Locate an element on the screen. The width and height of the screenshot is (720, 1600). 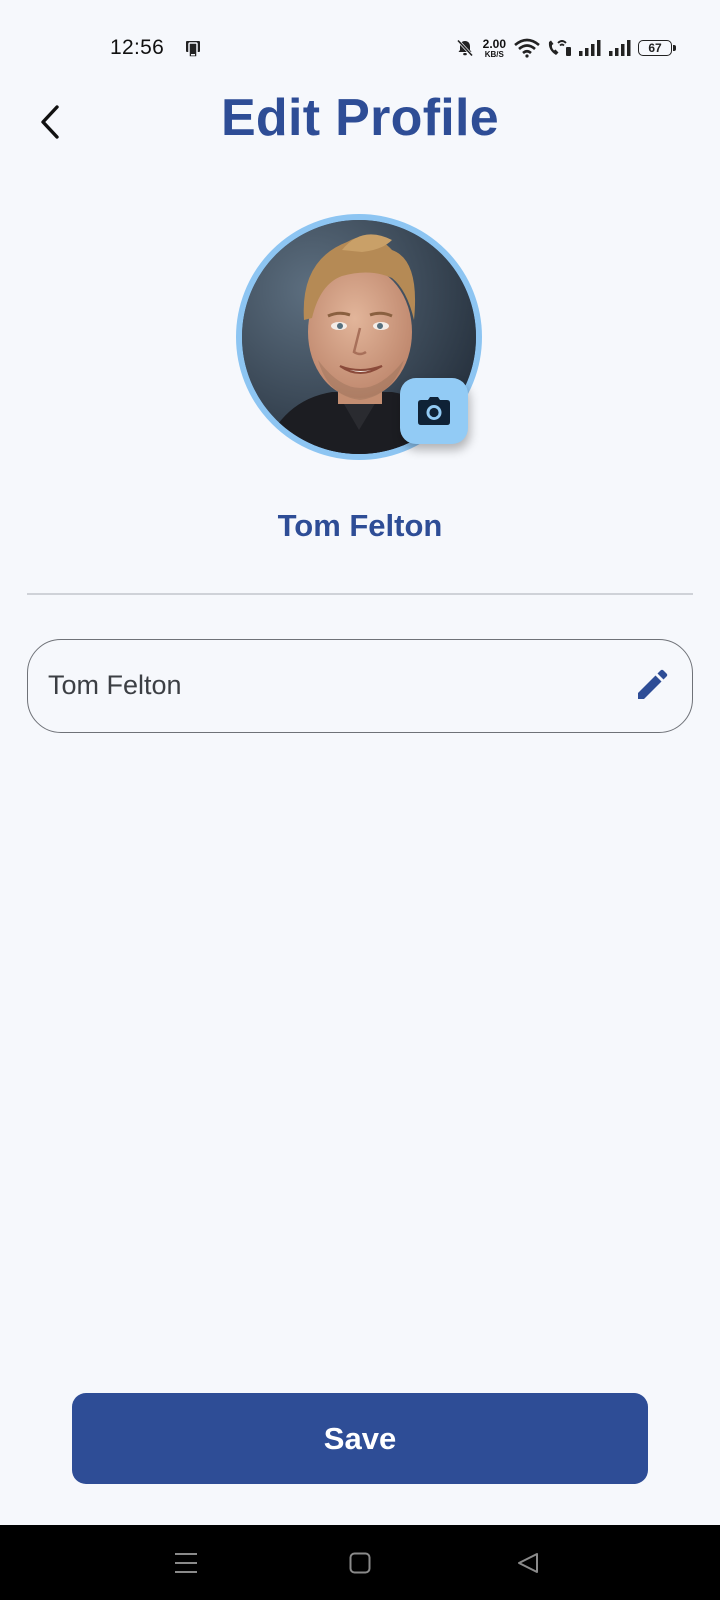
back-triangle-icon is located at coordinates (528, 1563).